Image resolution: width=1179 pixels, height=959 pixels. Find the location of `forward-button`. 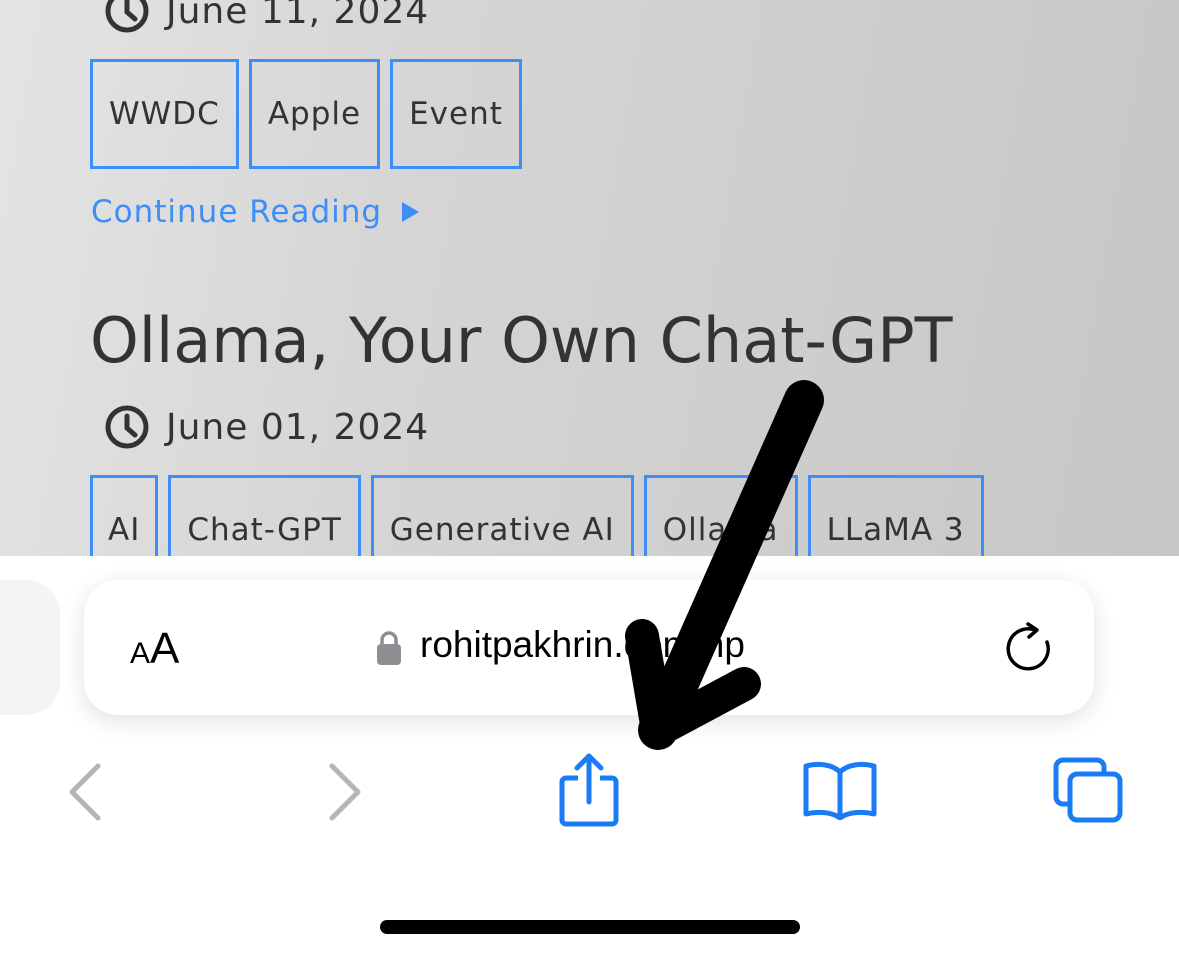

forward-button is located at coordinates (344, 792).